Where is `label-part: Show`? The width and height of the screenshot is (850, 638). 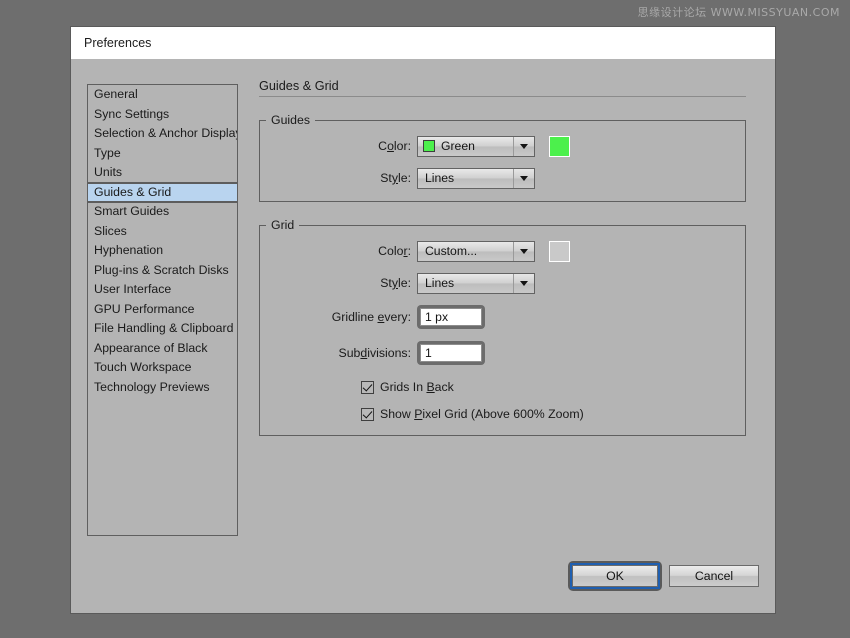
label-part: Show is located at coordinates (397, 414).